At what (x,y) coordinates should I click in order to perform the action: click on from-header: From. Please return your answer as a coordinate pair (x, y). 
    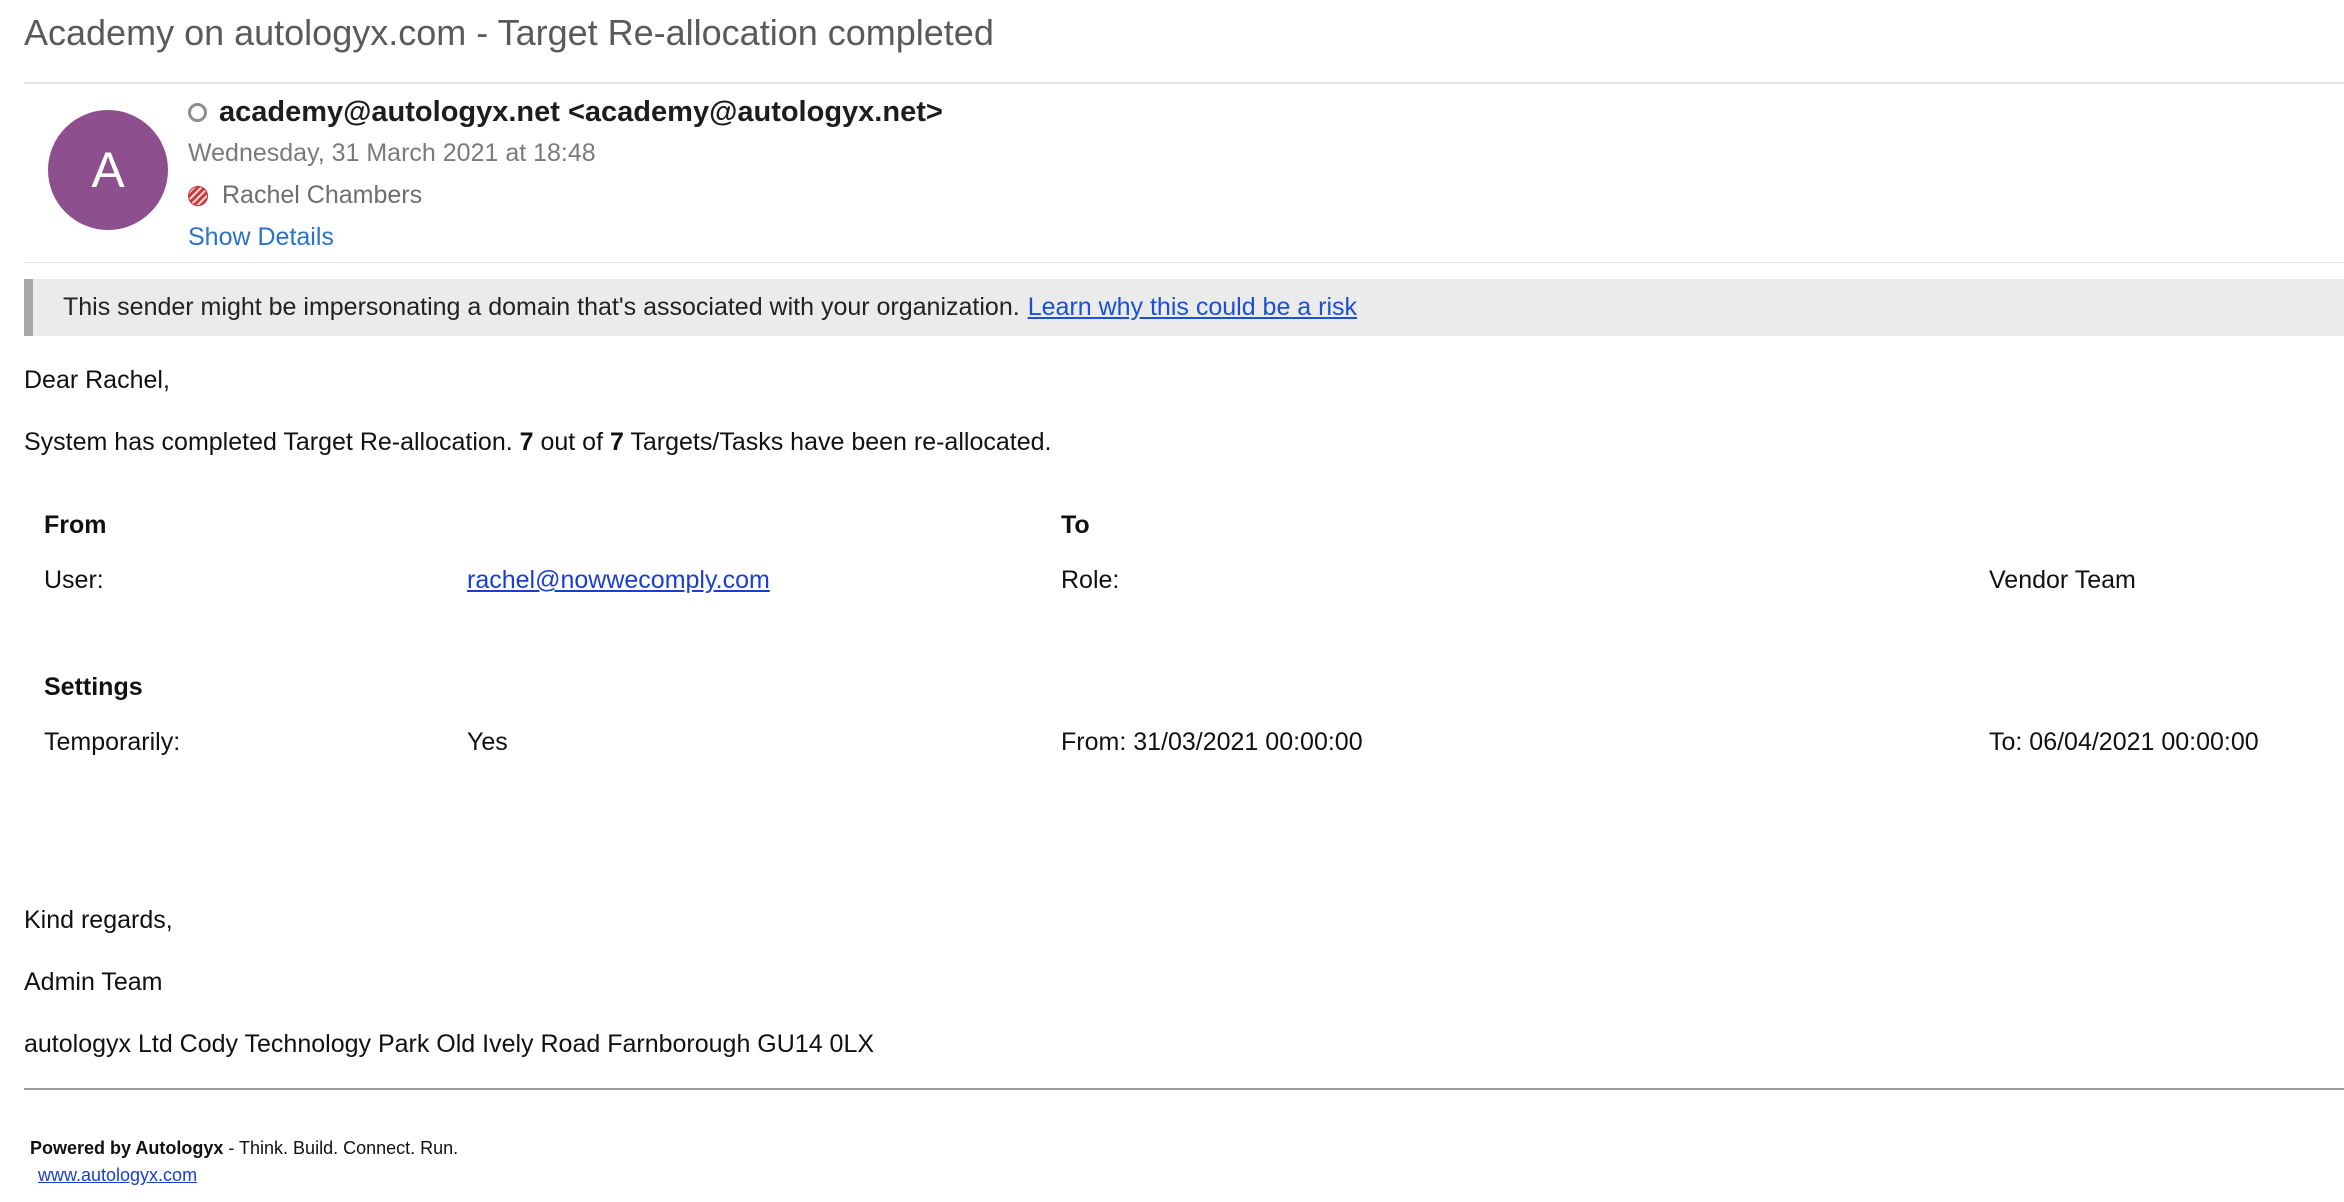
    Looking at the image, I should click on (75, 525).